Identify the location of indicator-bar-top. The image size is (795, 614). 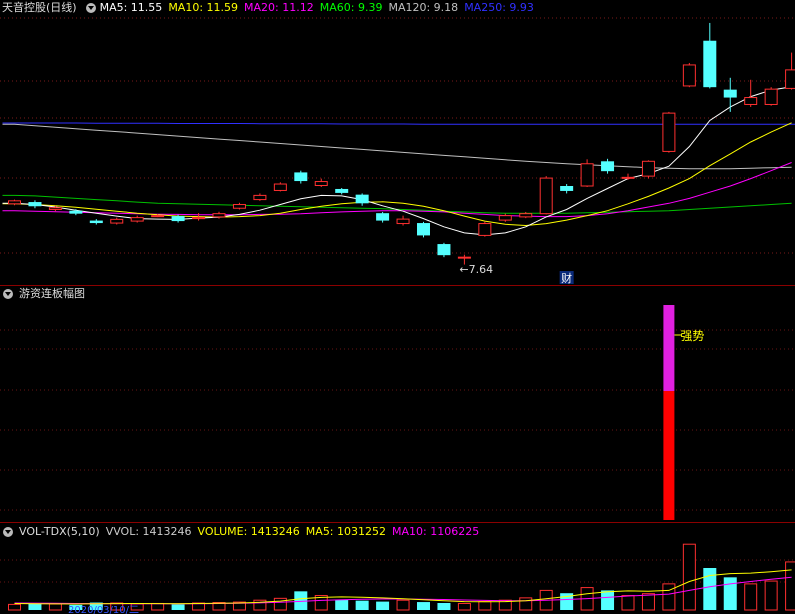
(669, 348).